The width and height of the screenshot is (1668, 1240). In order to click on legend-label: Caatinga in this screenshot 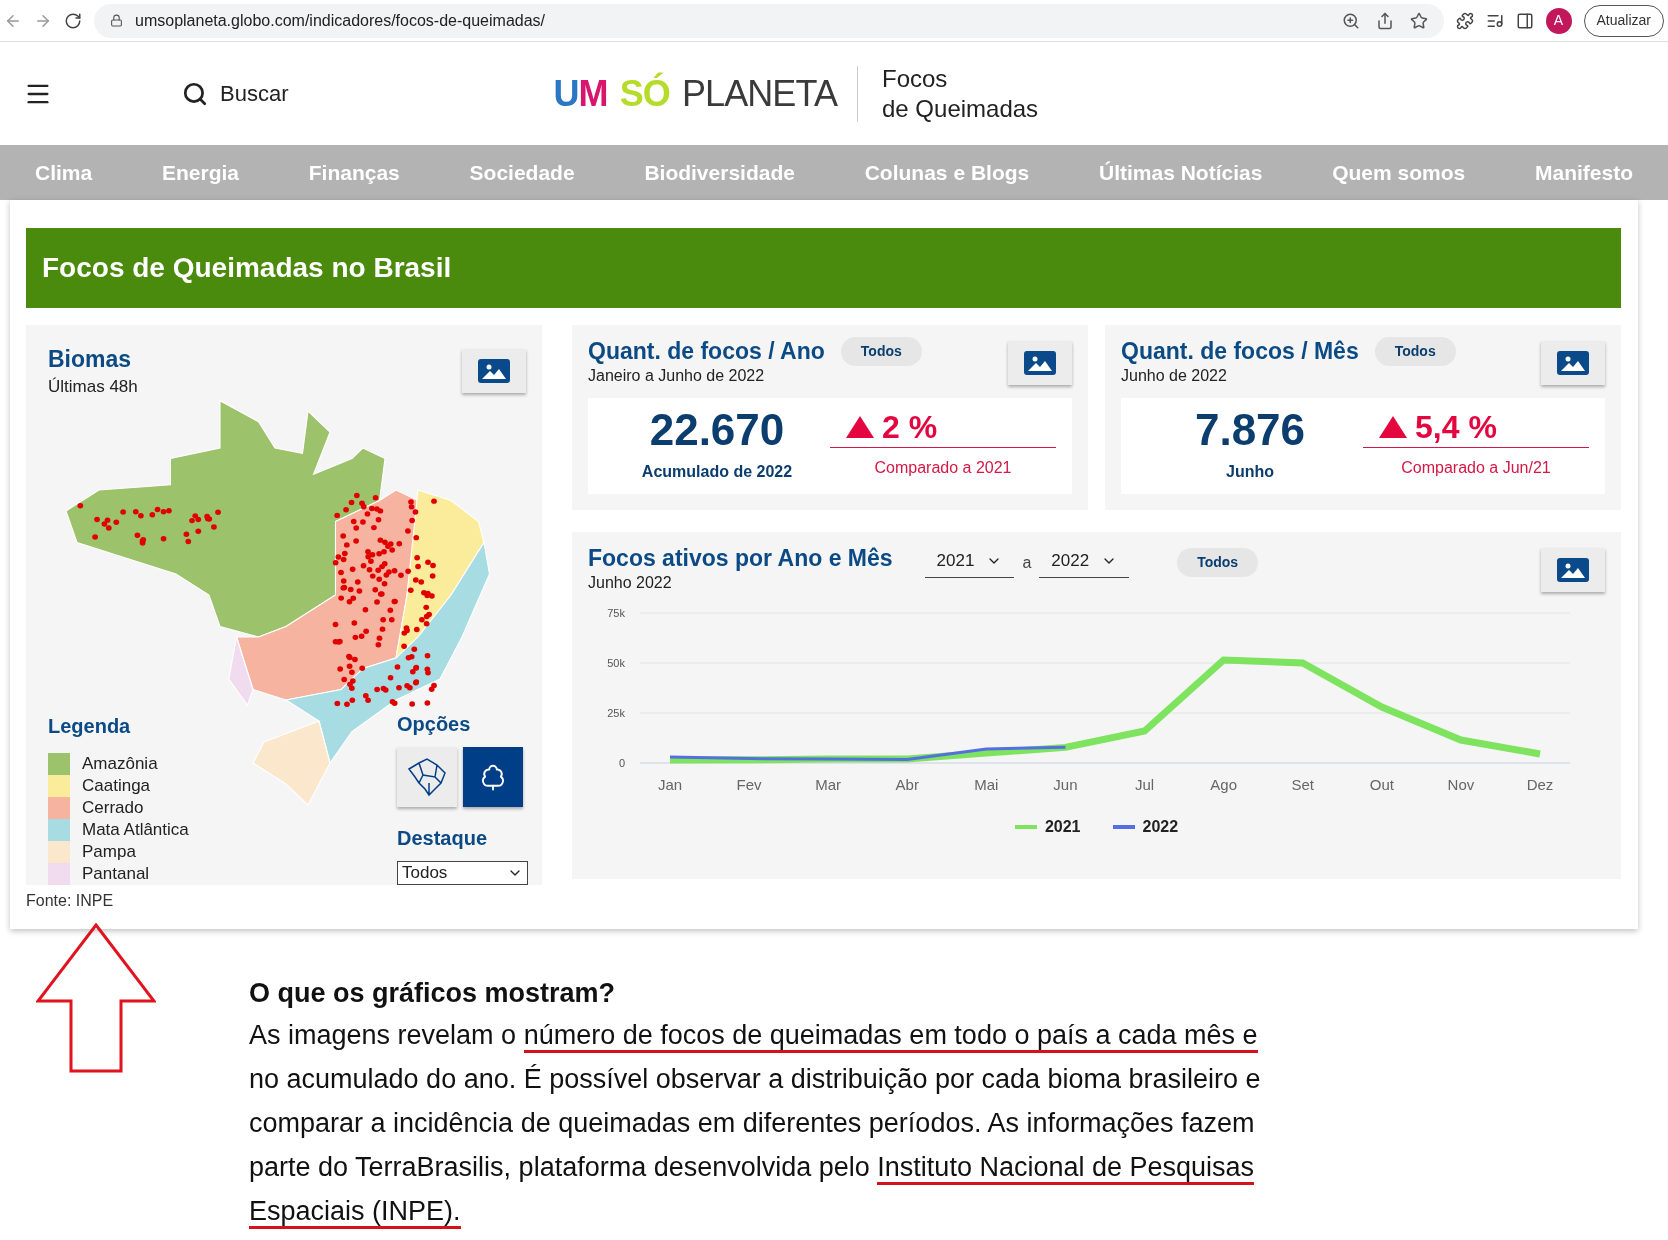, I will do `click(116, 786)`.